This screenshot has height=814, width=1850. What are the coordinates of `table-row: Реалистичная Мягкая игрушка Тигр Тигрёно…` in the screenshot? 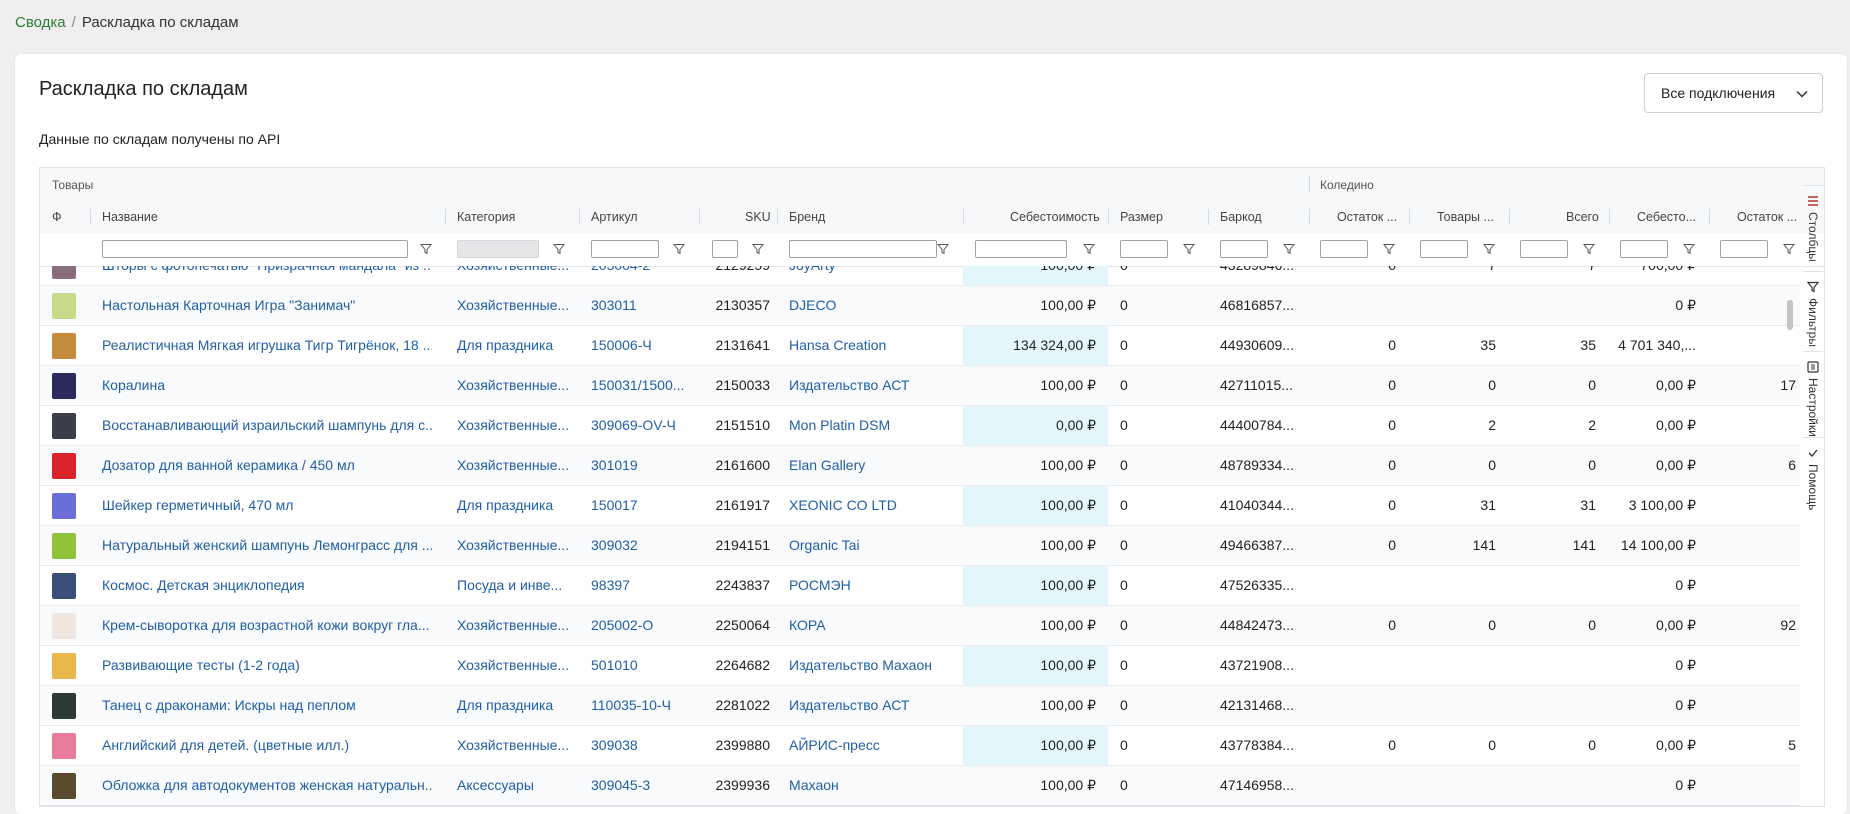 It's located at (920, 346).